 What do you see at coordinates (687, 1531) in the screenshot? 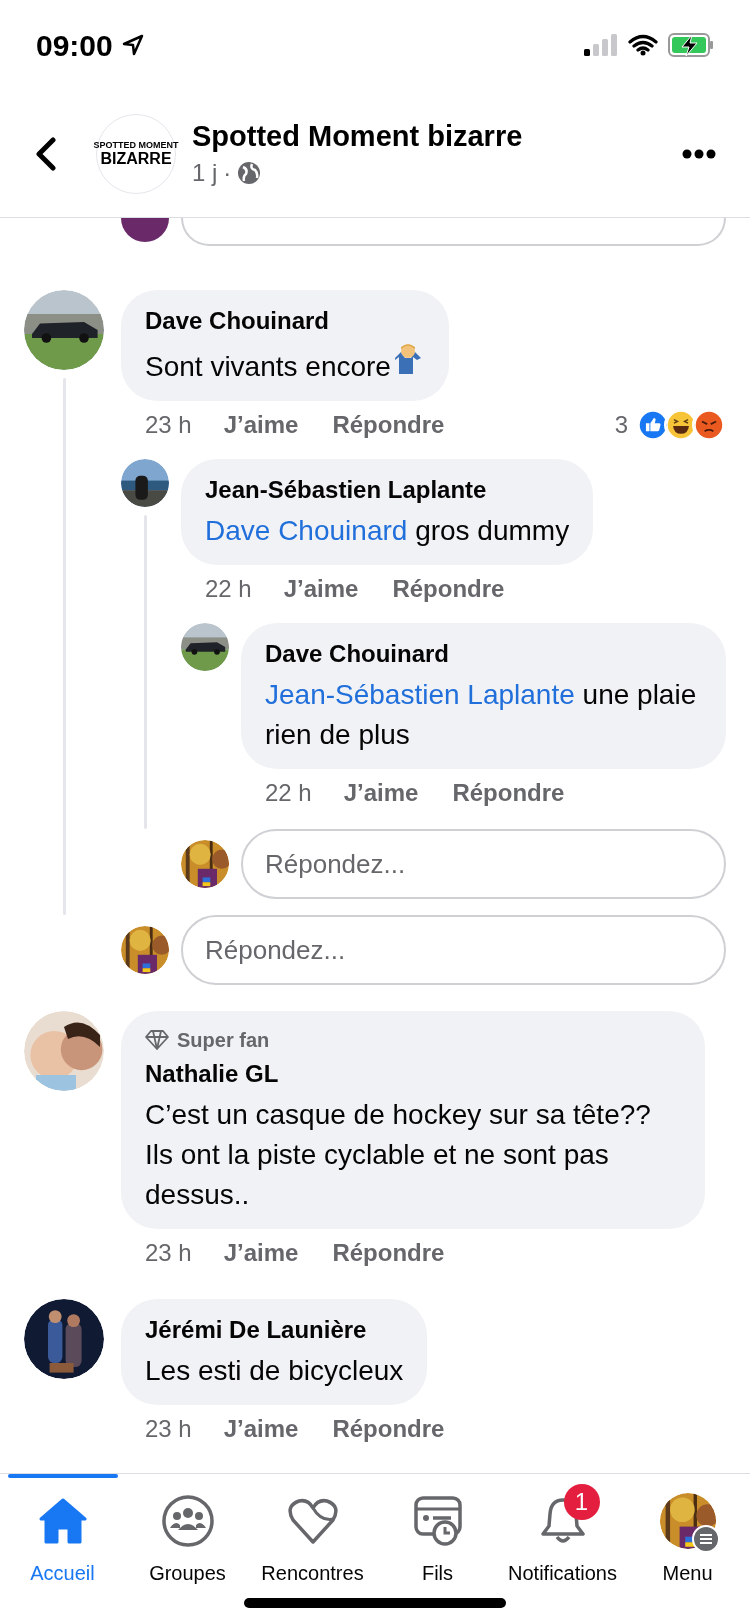
I see `tab-bar-item: Menu` at bounding box center [687, 1531].